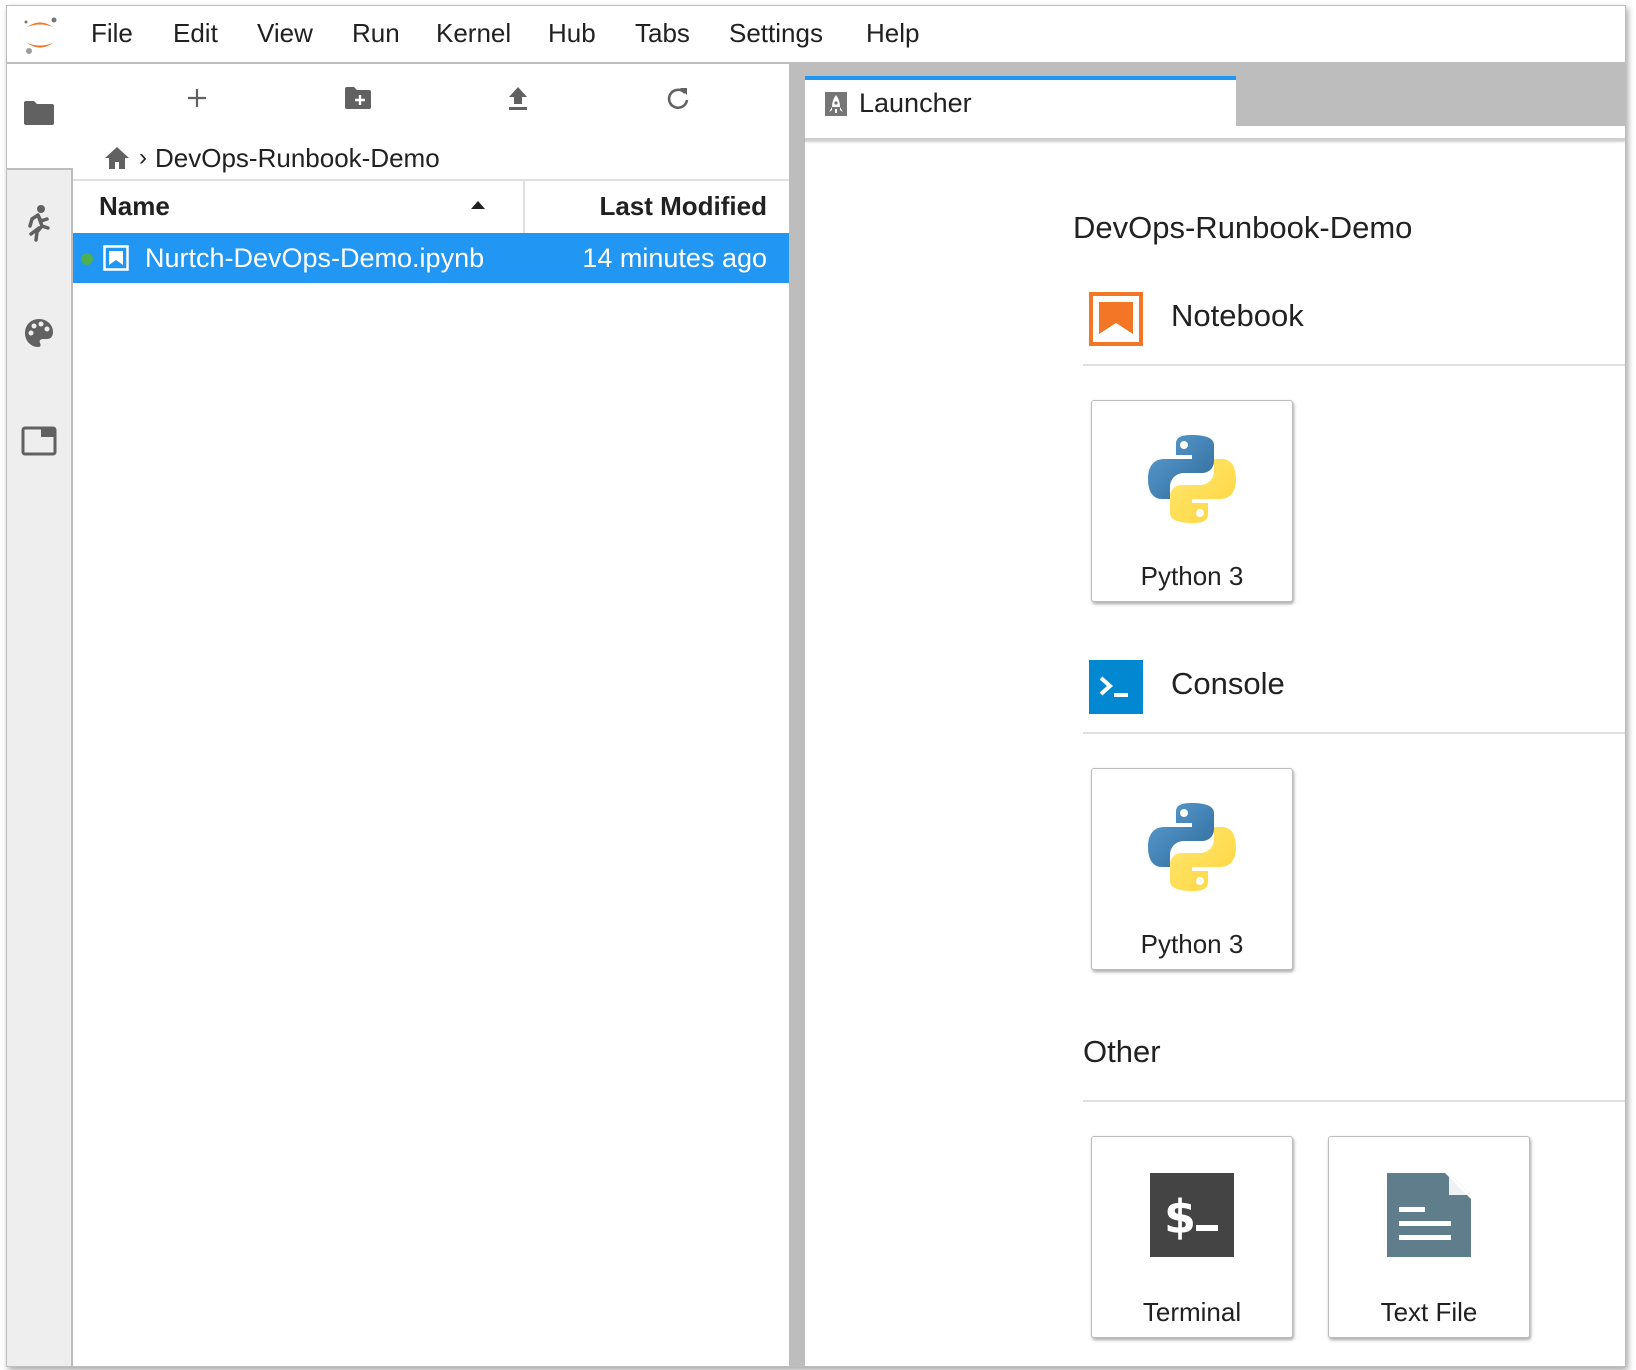  I want to click on menu-file: File, so click(112, 33).